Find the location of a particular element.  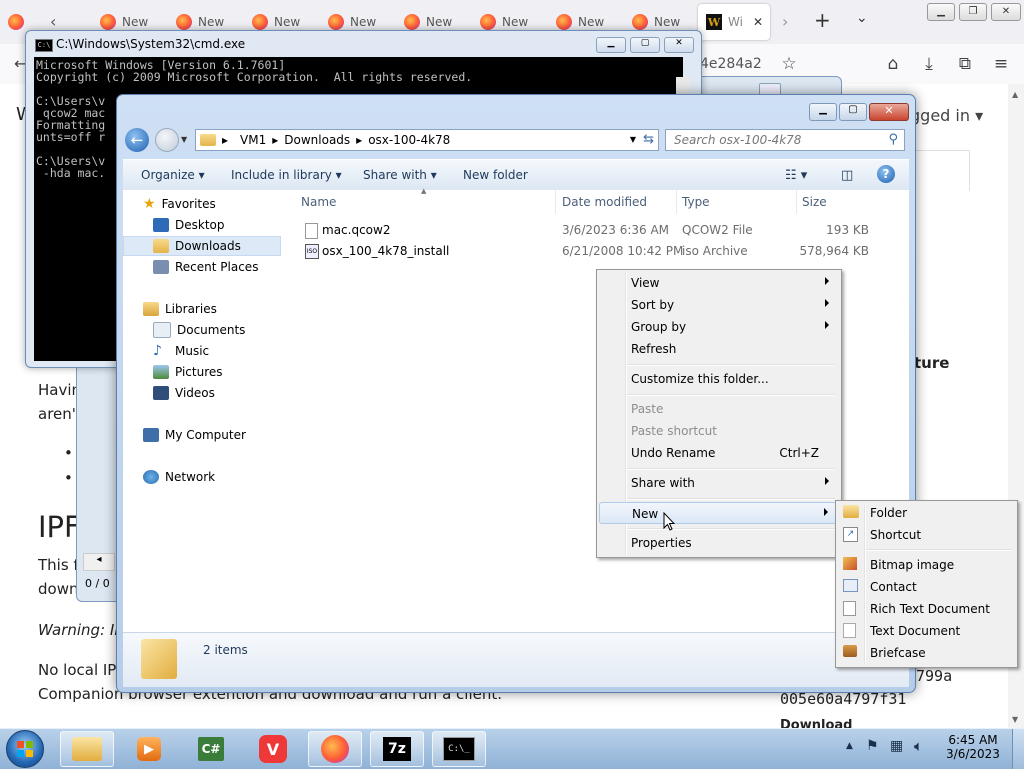

submenu-item-folder: Folder is located at coordinates (925, 513).